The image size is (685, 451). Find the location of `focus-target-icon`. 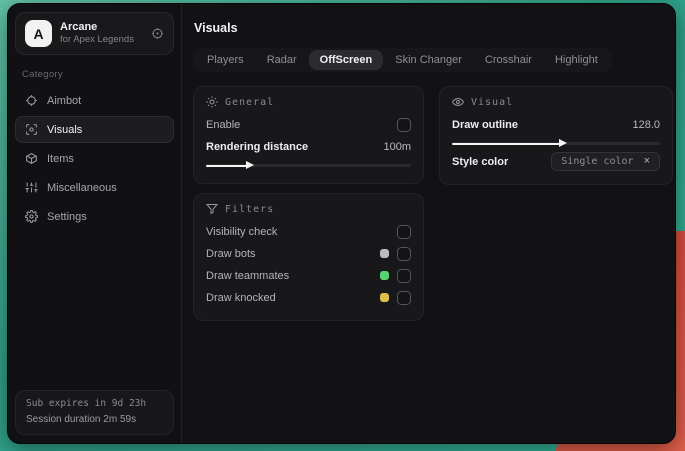

focus-target-icon is located at coordinates (157, 33).